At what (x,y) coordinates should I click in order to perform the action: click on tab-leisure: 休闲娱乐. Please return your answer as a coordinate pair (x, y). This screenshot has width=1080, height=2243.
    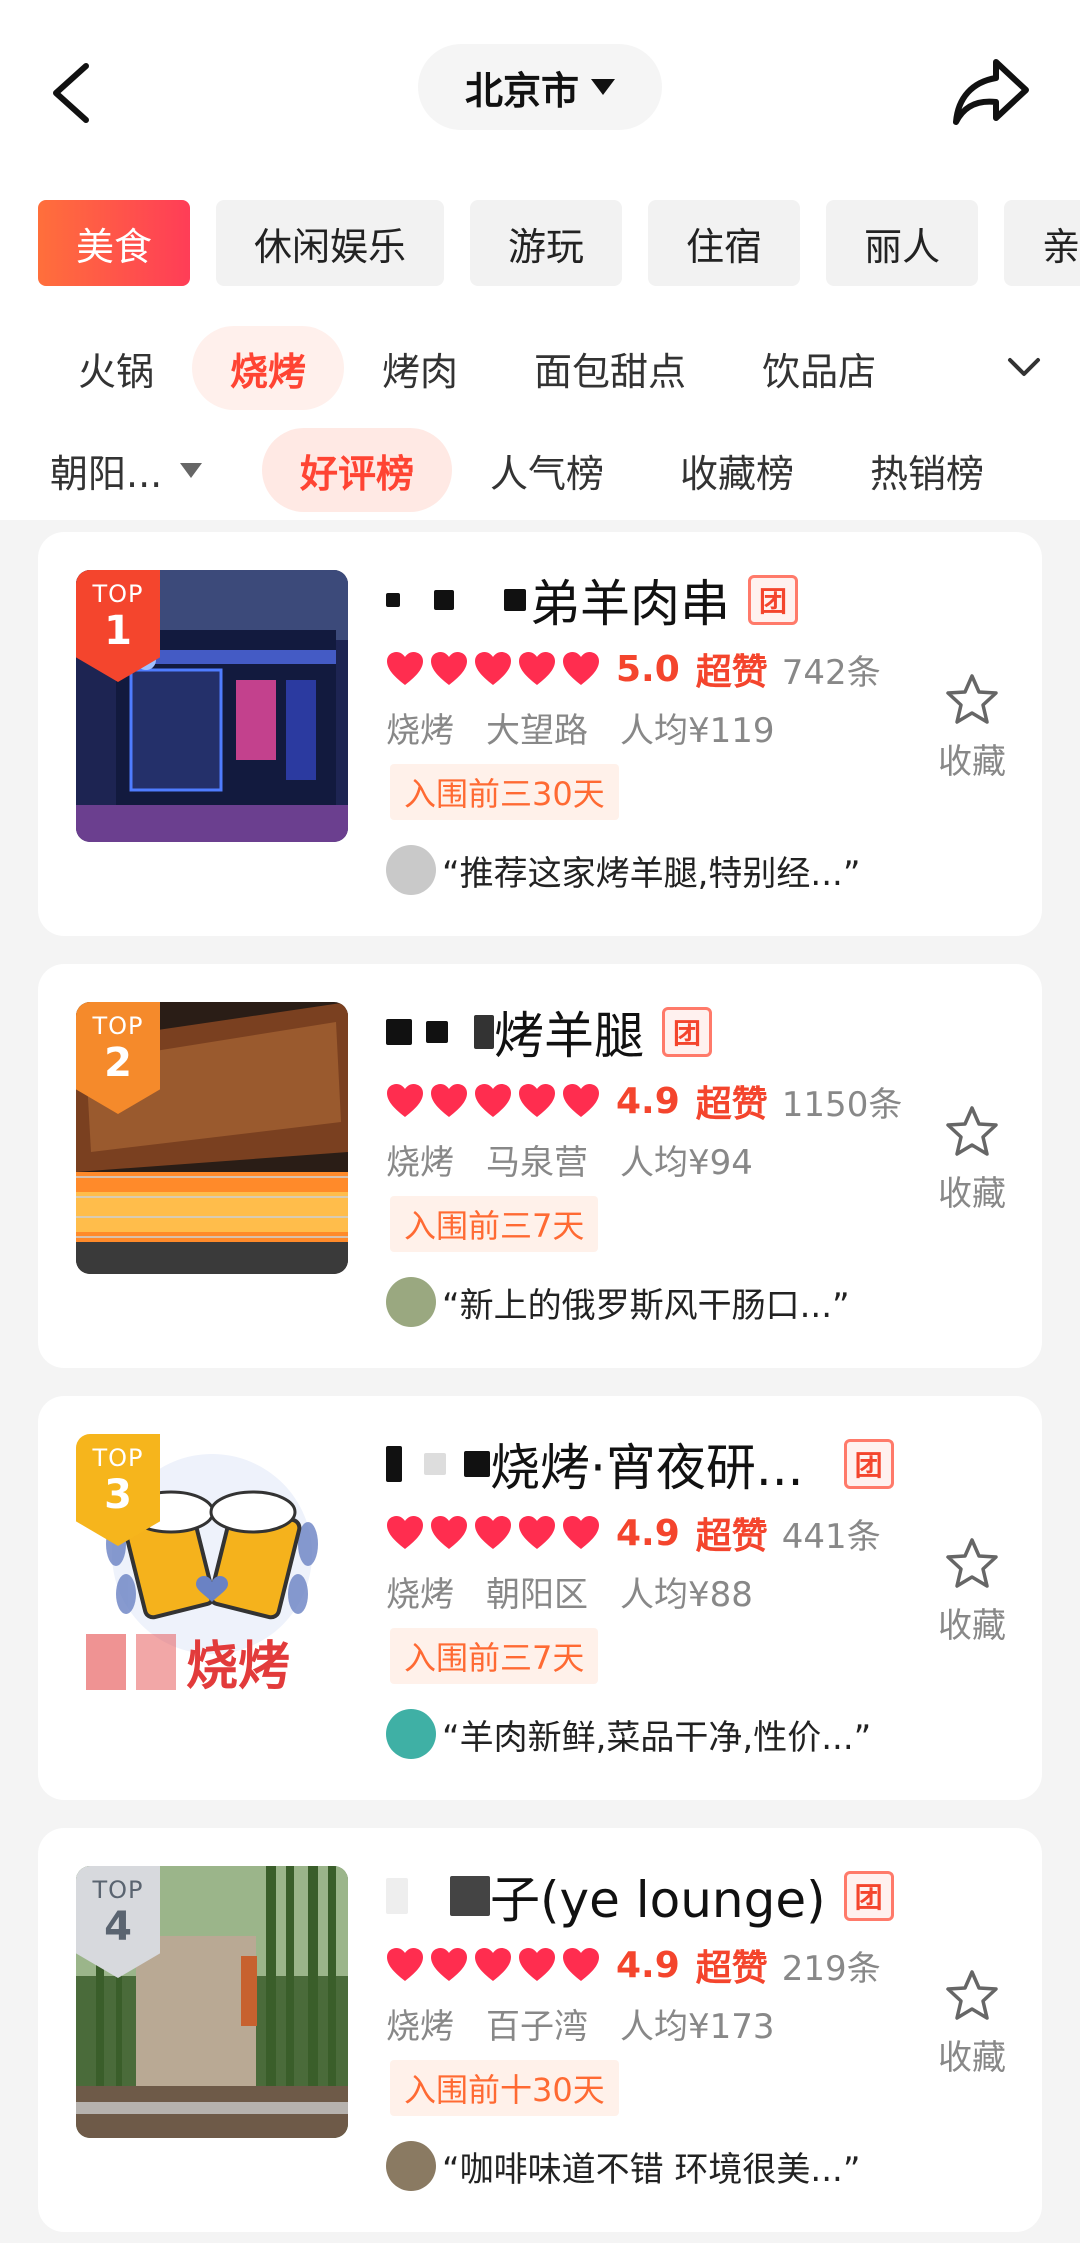
    Looking at the image, I should click on (330, 243).